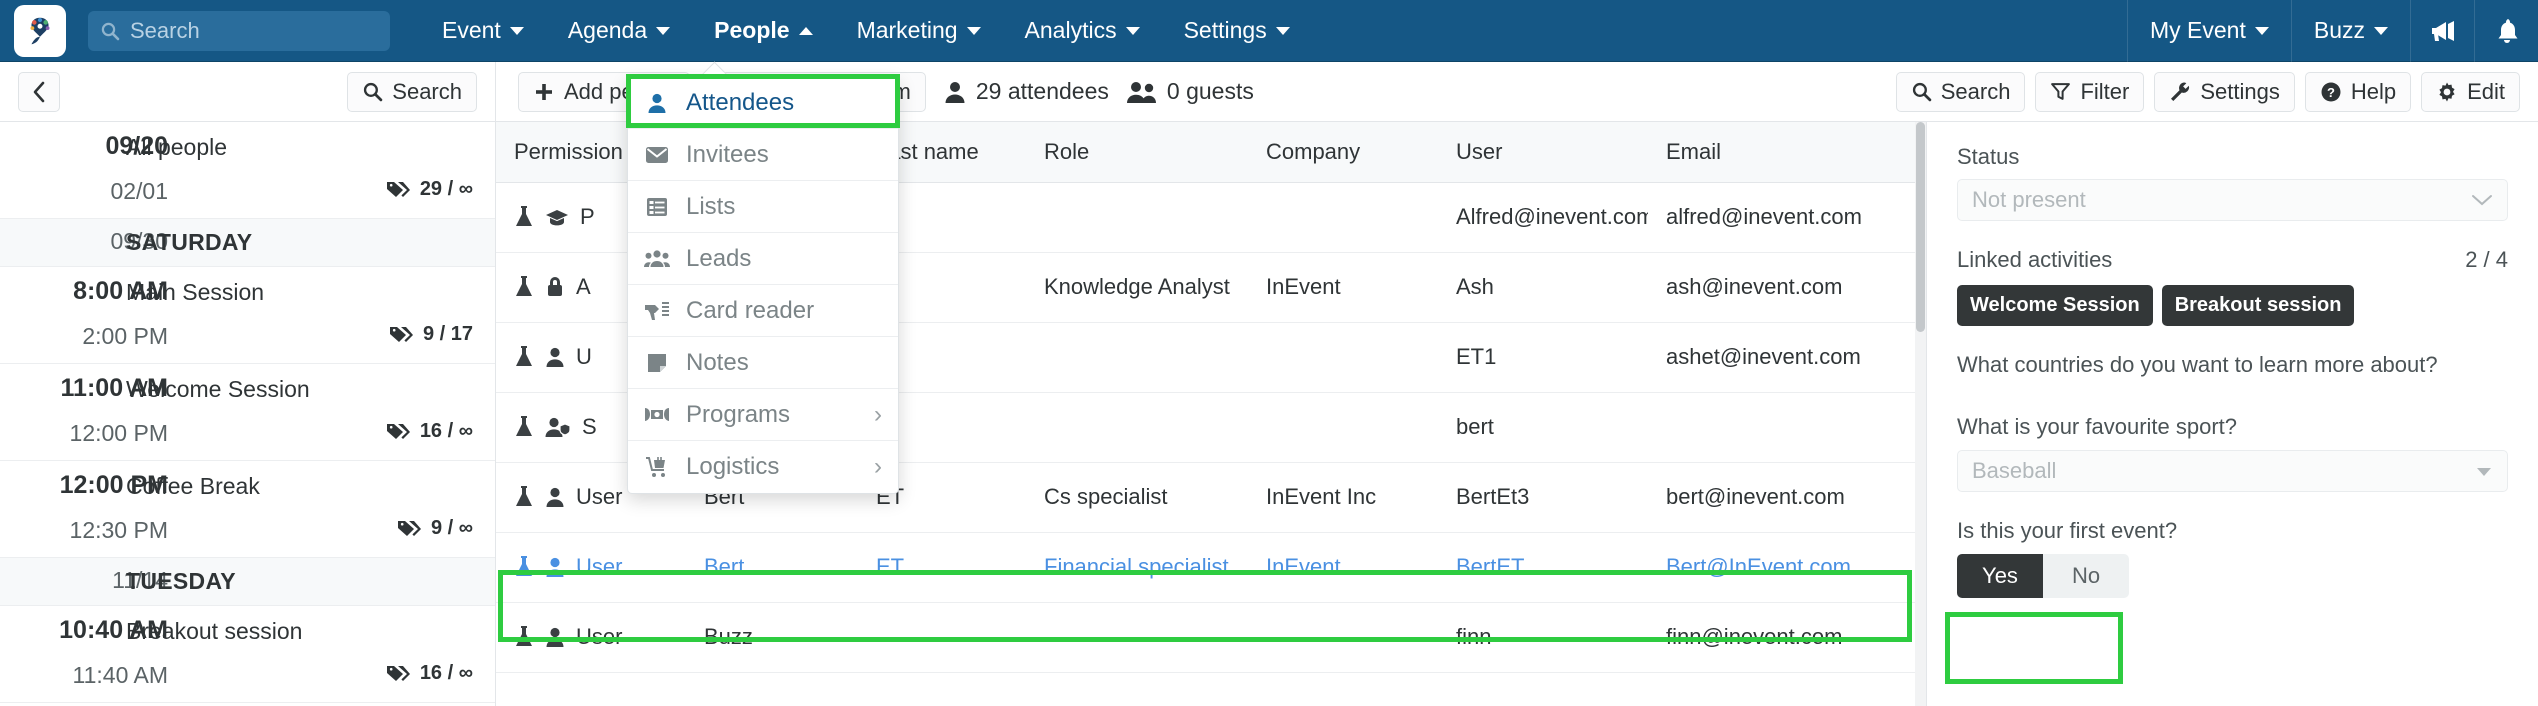  Describe the element at coordinates (763, 103) in the screenshot. I see `menu-item-attendees: Attendees` at that location.